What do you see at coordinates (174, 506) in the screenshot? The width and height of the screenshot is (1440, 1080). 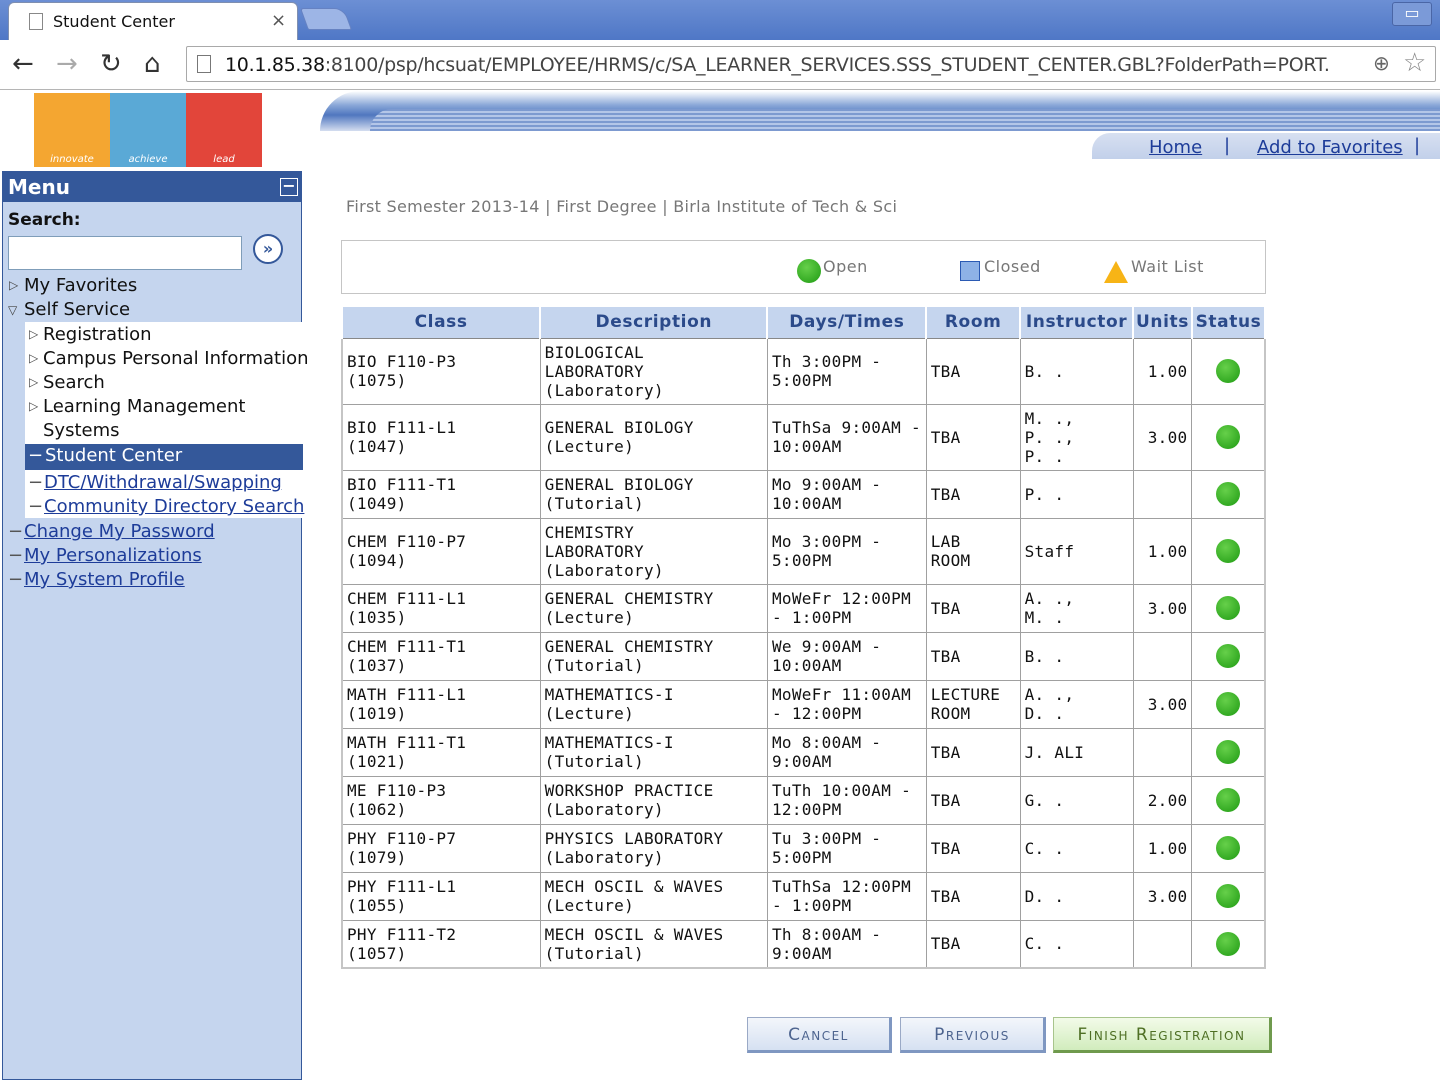 I see `menu-link-community-directory: Community Directory Search` at bounding box center [174, 506].